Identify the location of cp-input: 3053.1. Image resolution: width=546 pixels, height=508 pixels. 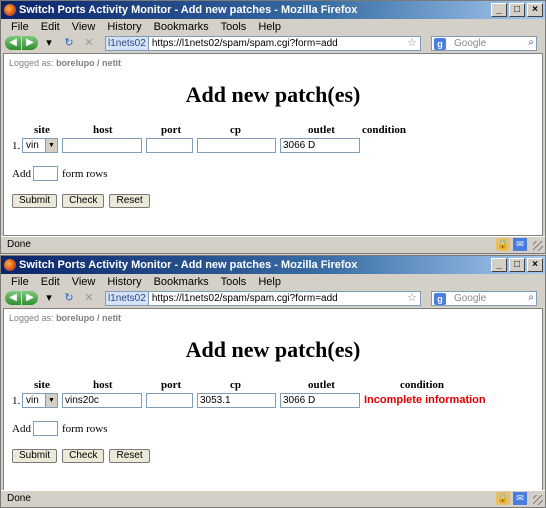
(236, 400).